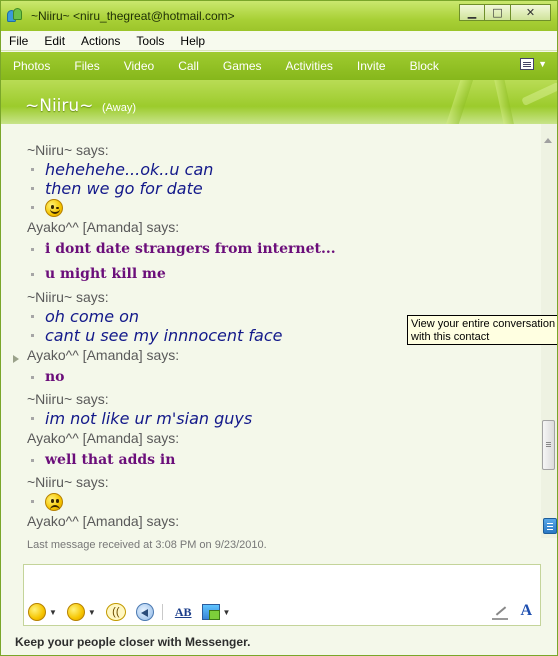 The height and width of the screenshot is (656, 558). I want to click on show-menu-button: ▼, so click(533, 64).